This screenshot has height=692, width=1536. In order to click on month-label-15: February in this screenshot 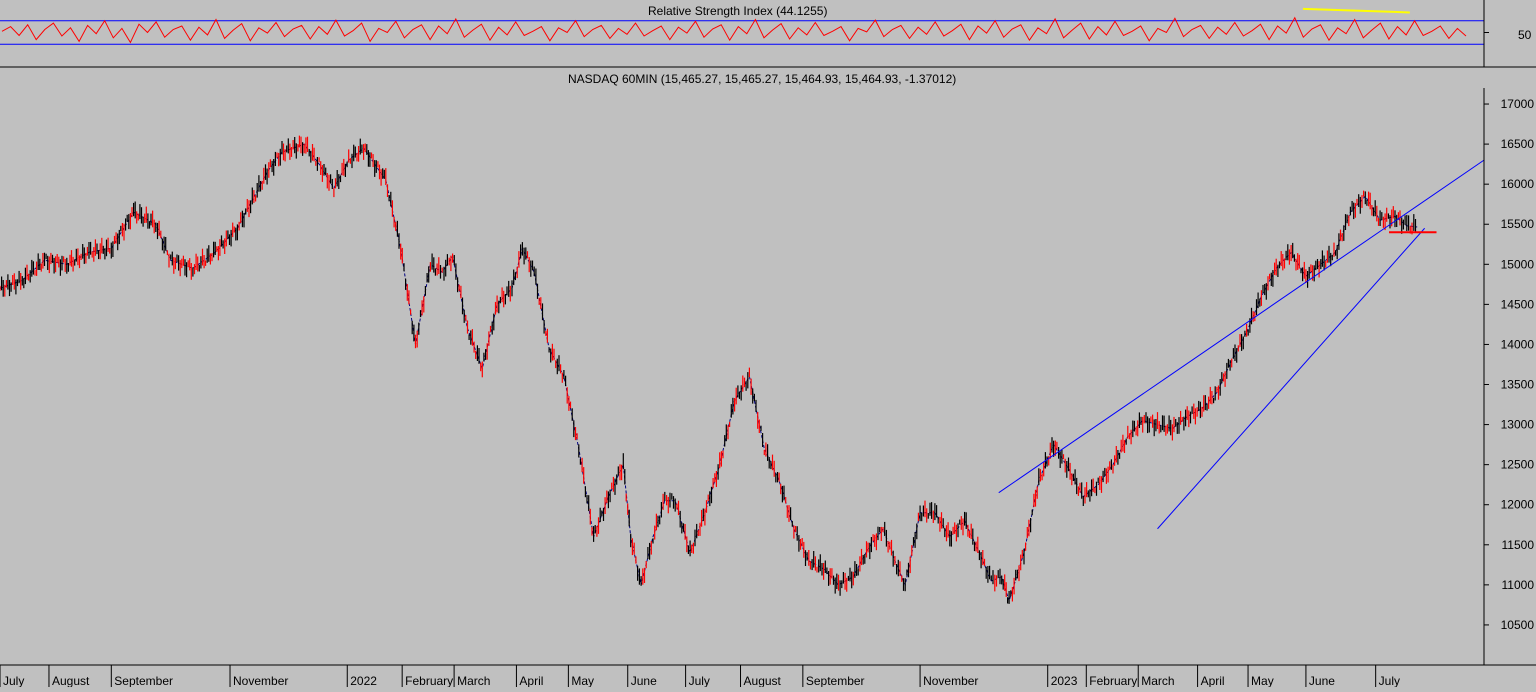, I will do `click(1113, 680)`.